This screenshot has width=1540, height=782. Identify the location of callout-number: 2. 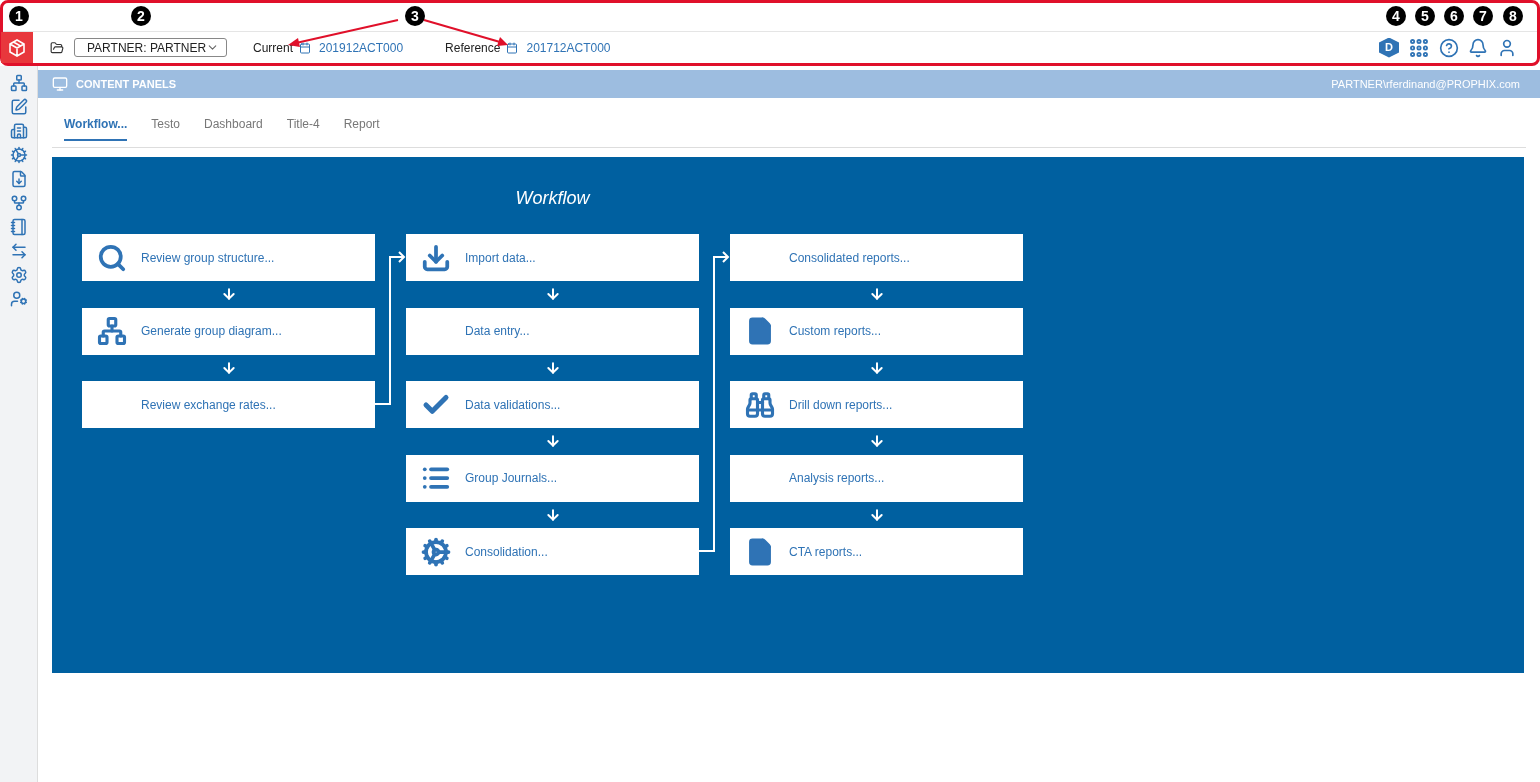
(141, 16).